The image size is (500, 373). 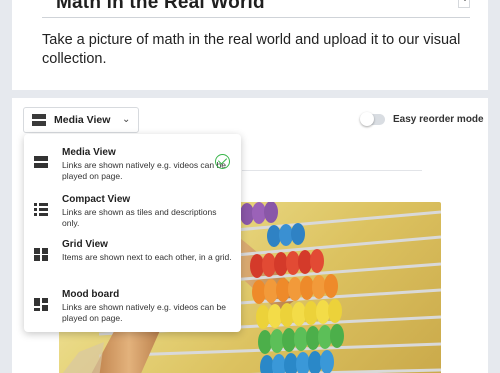 I want to click on menu-item-title: Media View, so click(x=89, y=152).